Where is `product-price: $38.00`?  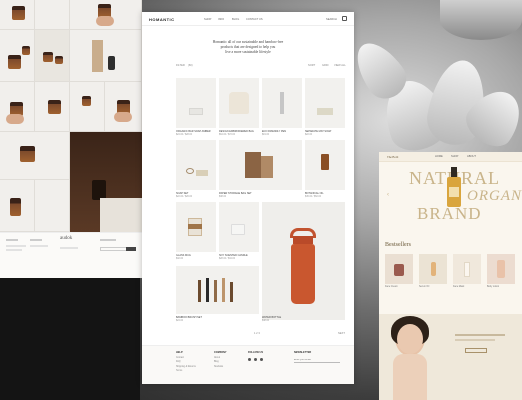
product-price: $38.00 is located at coordinates (223, 197).